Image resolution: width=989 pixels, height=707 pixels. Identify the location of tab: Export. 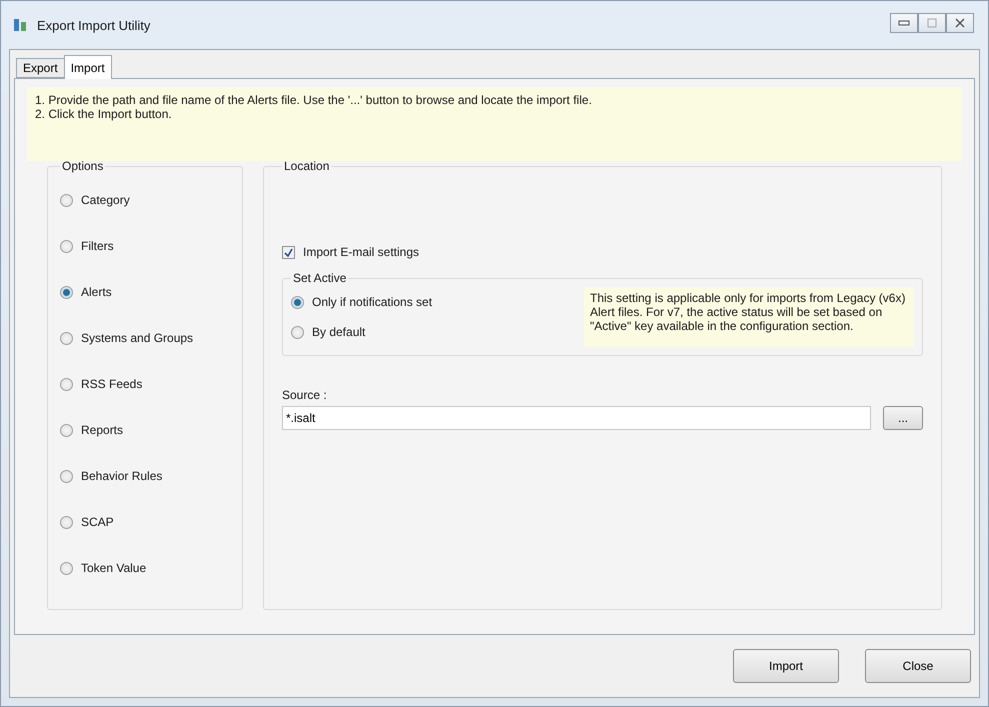
(40, 68).